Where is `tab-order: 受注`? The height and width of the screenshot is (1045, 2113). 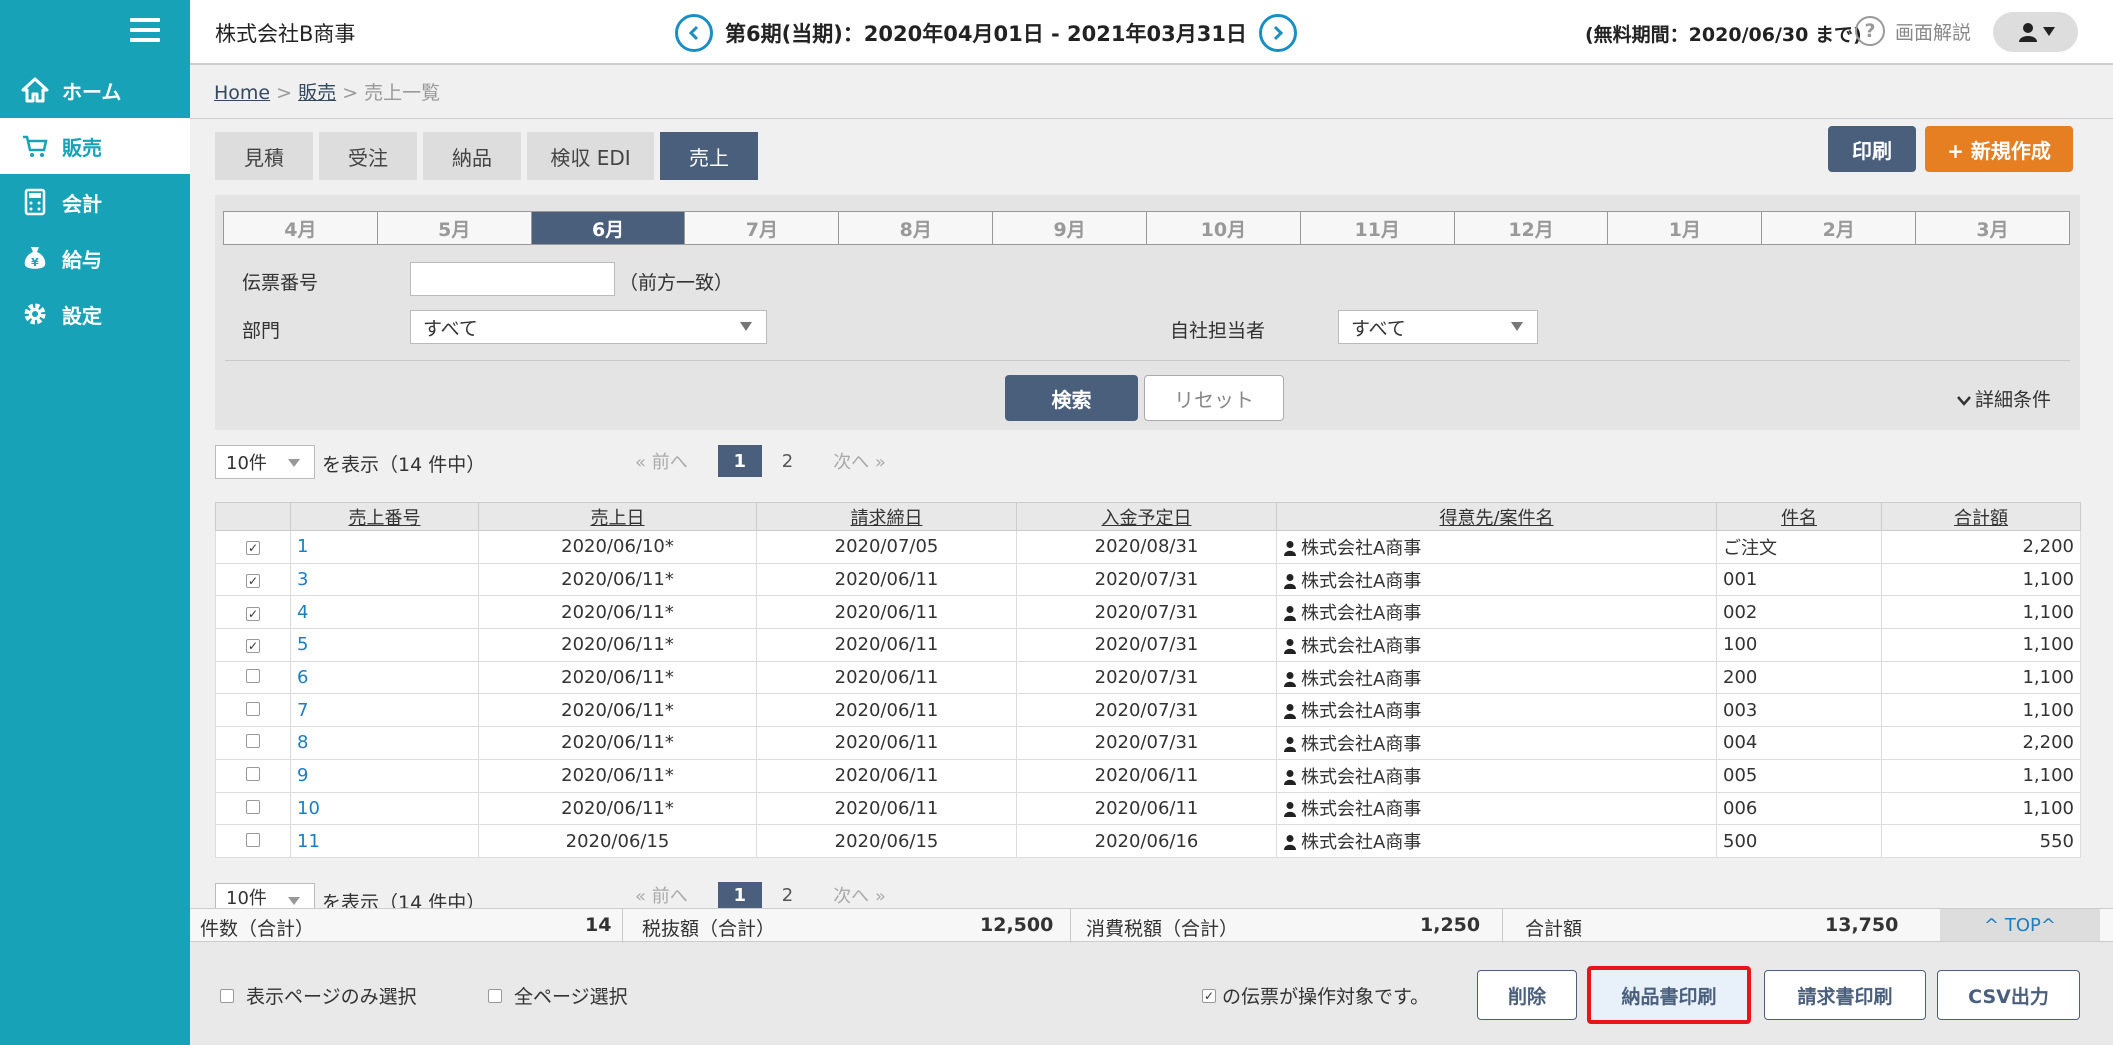
tab-order: 受注 is located at coordinates (368, 156).